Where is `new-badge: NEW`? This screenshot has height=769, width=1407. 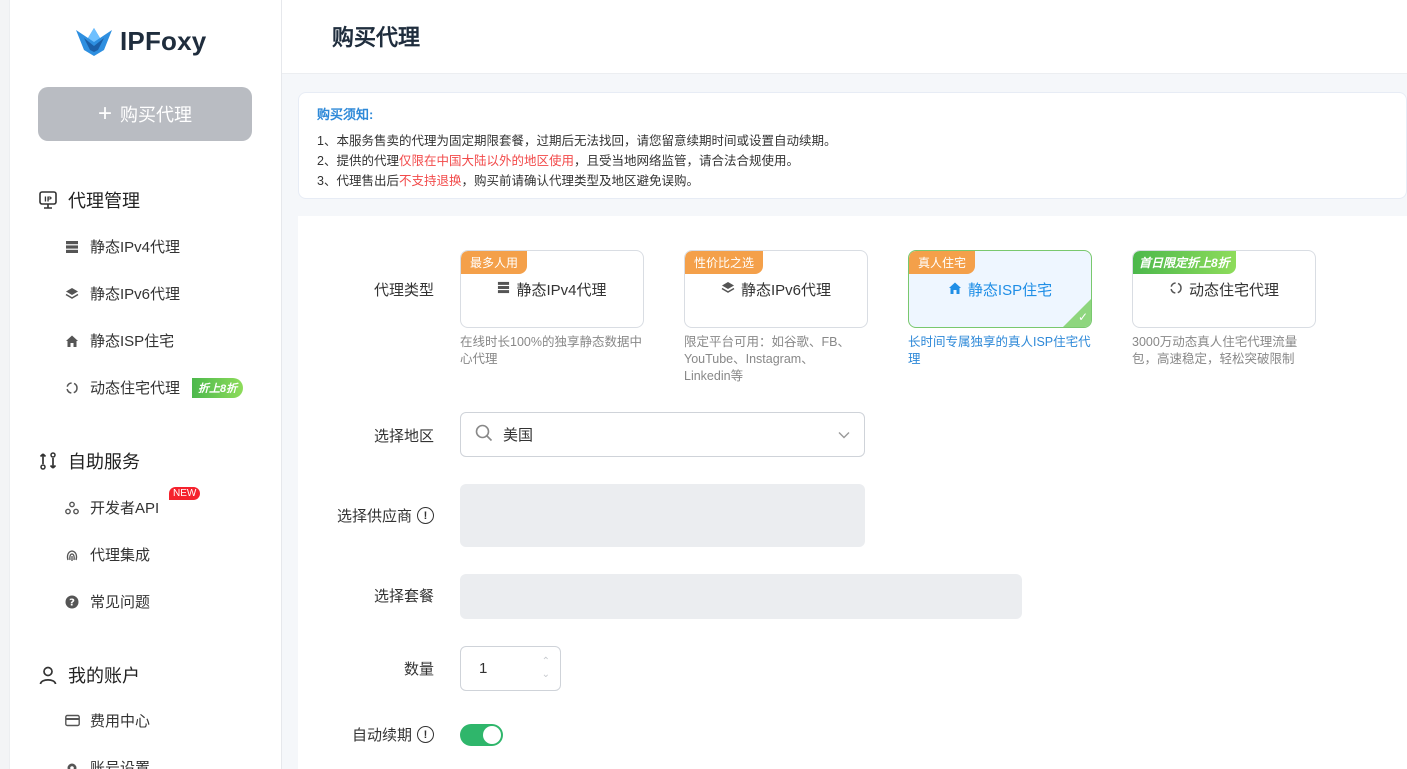 new-badge: NEW is located at coordinates (185, 493).